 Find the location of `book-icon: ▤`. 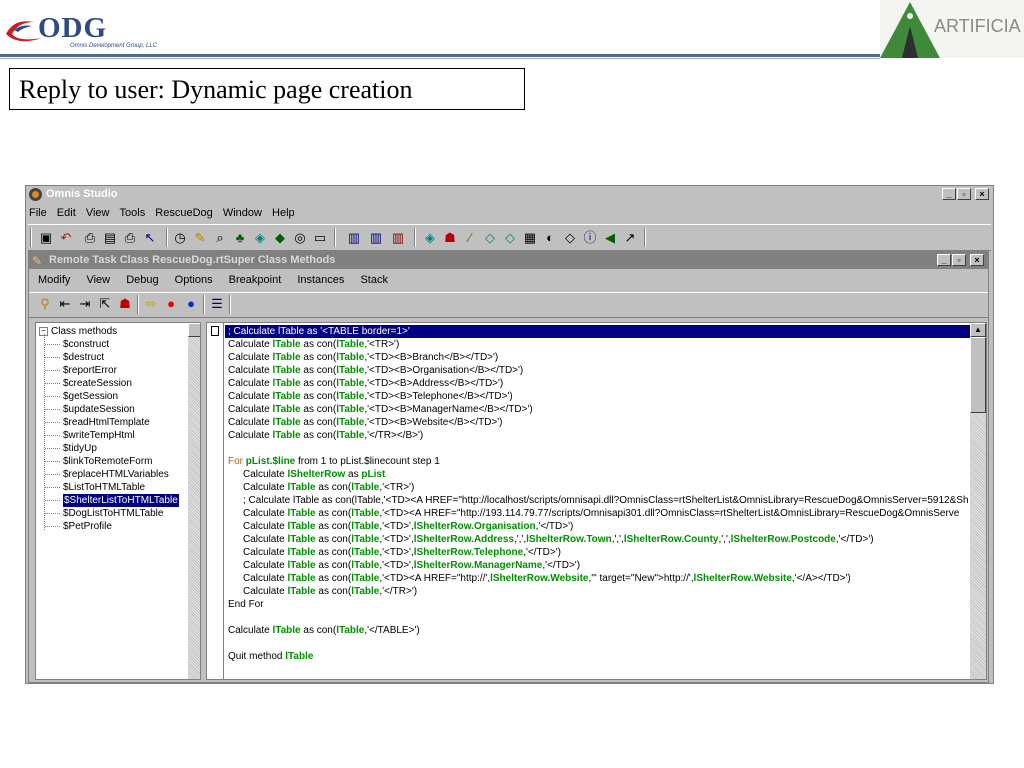

book-icon: ▤ is located at coordinates (110, 238).